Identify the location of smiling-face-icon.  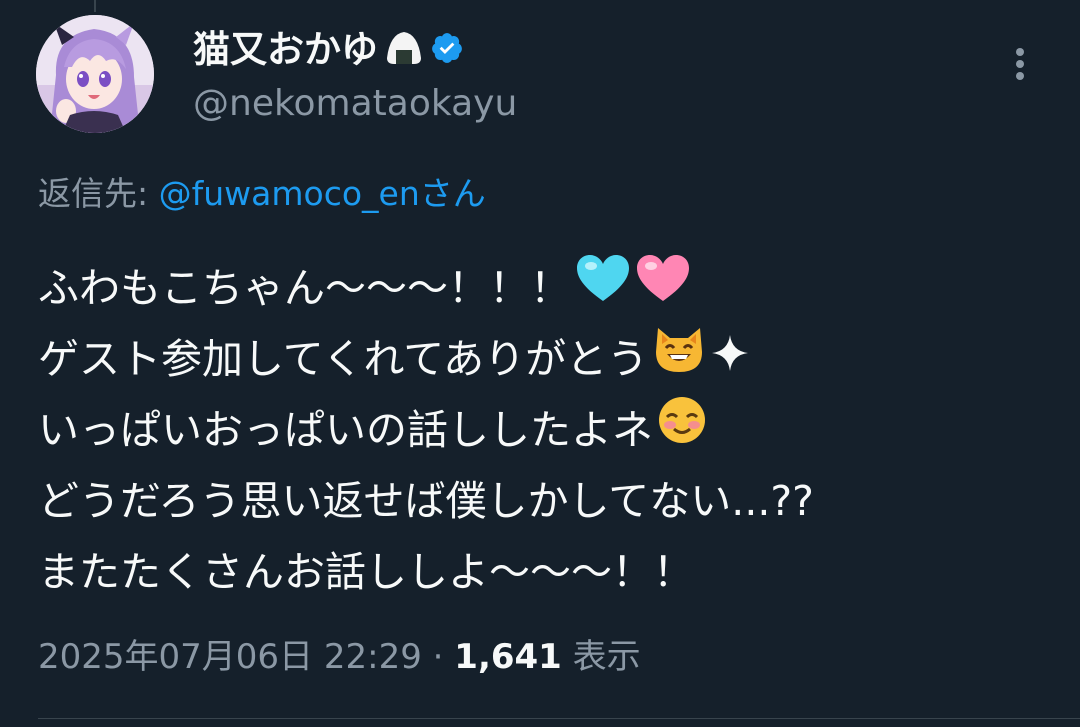
(682, 431).